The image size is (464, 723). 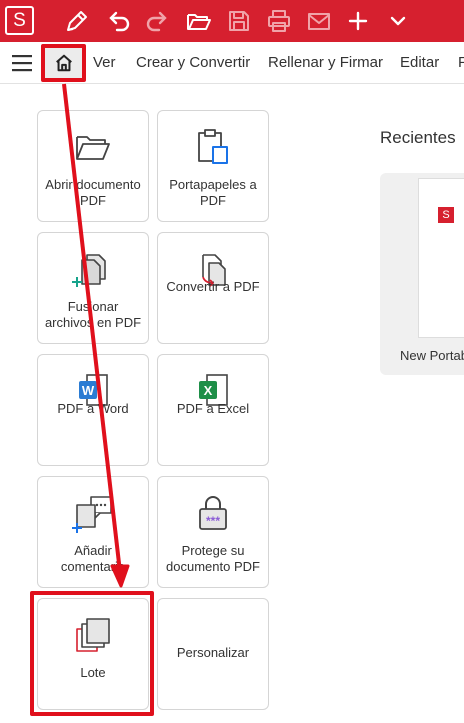 I want to click on tile-protege: *** Protege su documento PDF, so click(x=213, y=532).